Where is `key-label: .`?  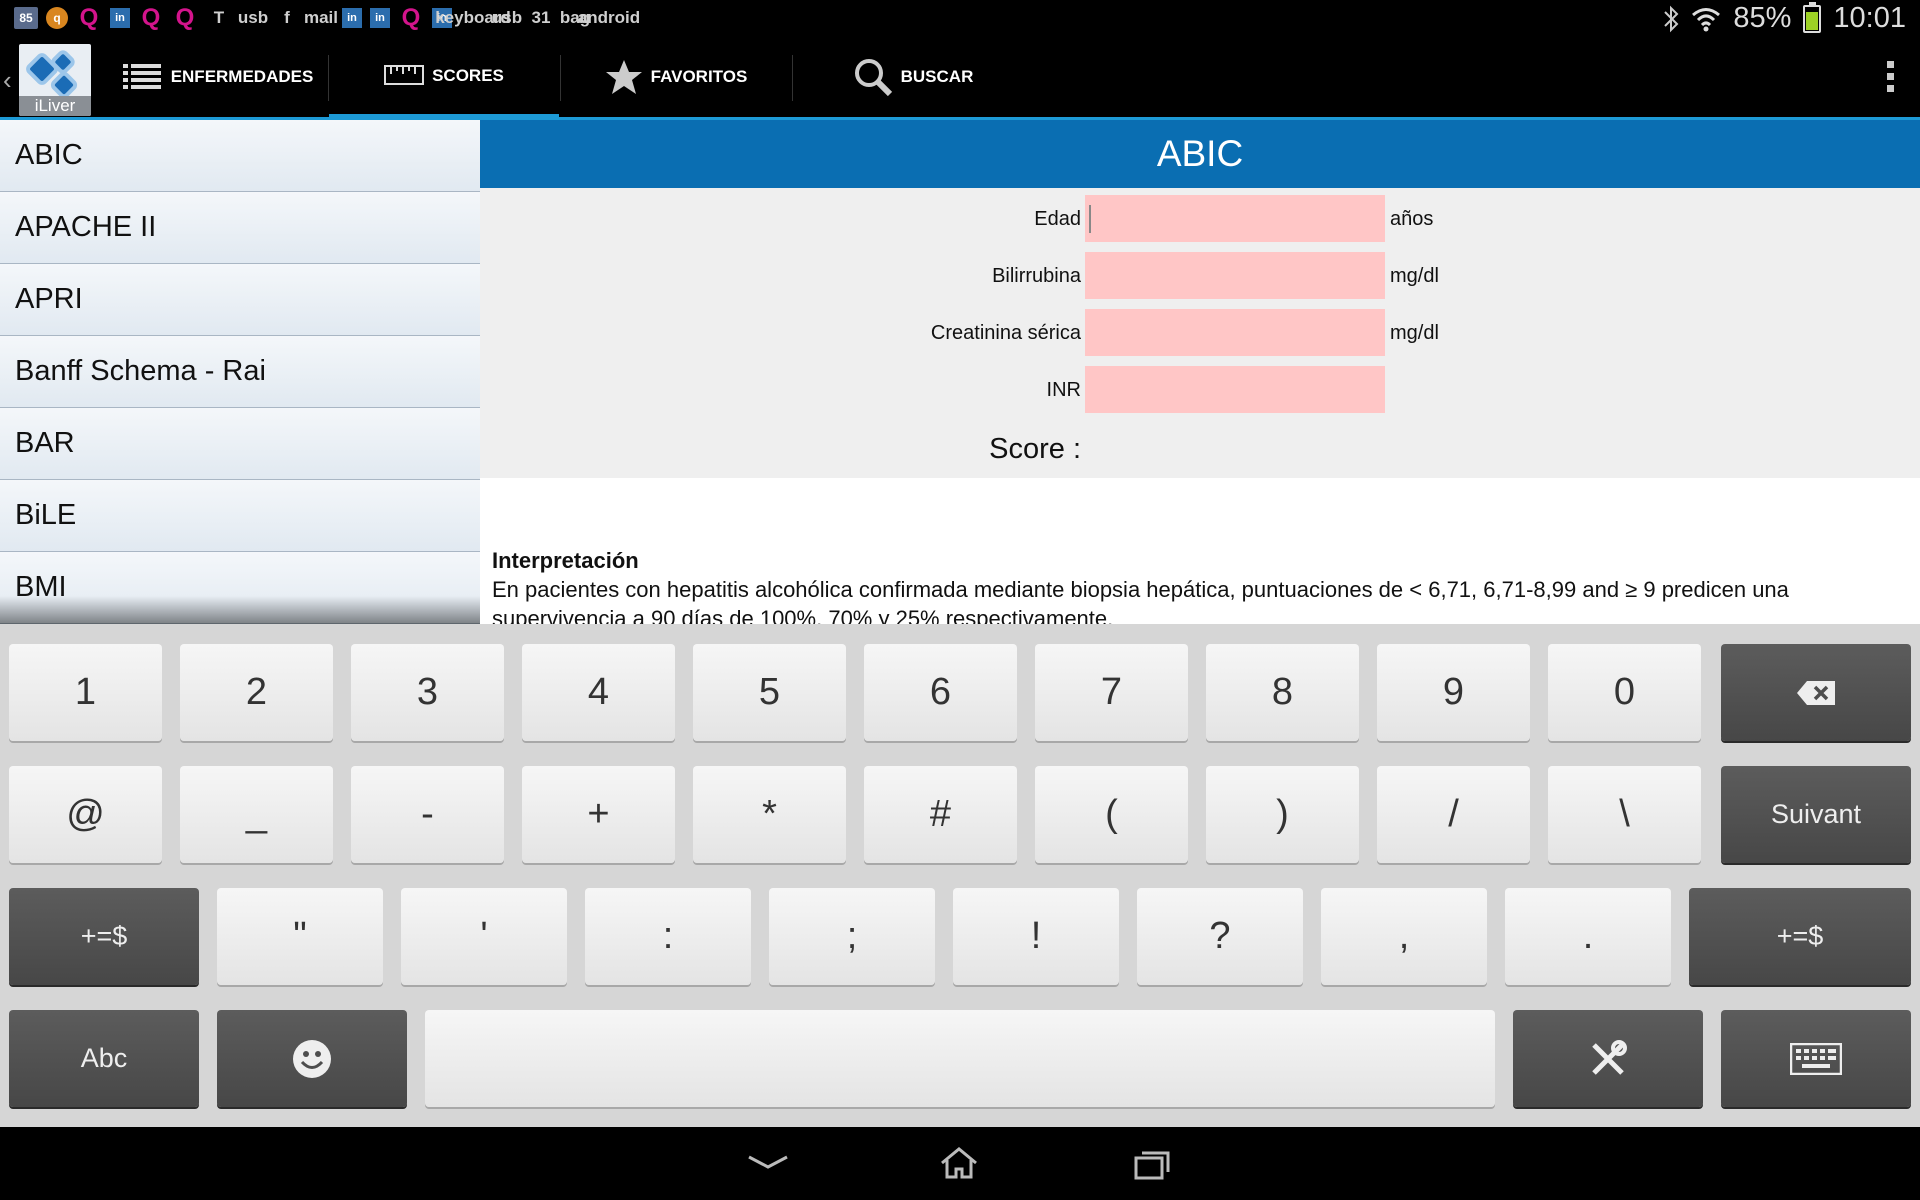 key-label: . is located at coordinates (1588, 936).